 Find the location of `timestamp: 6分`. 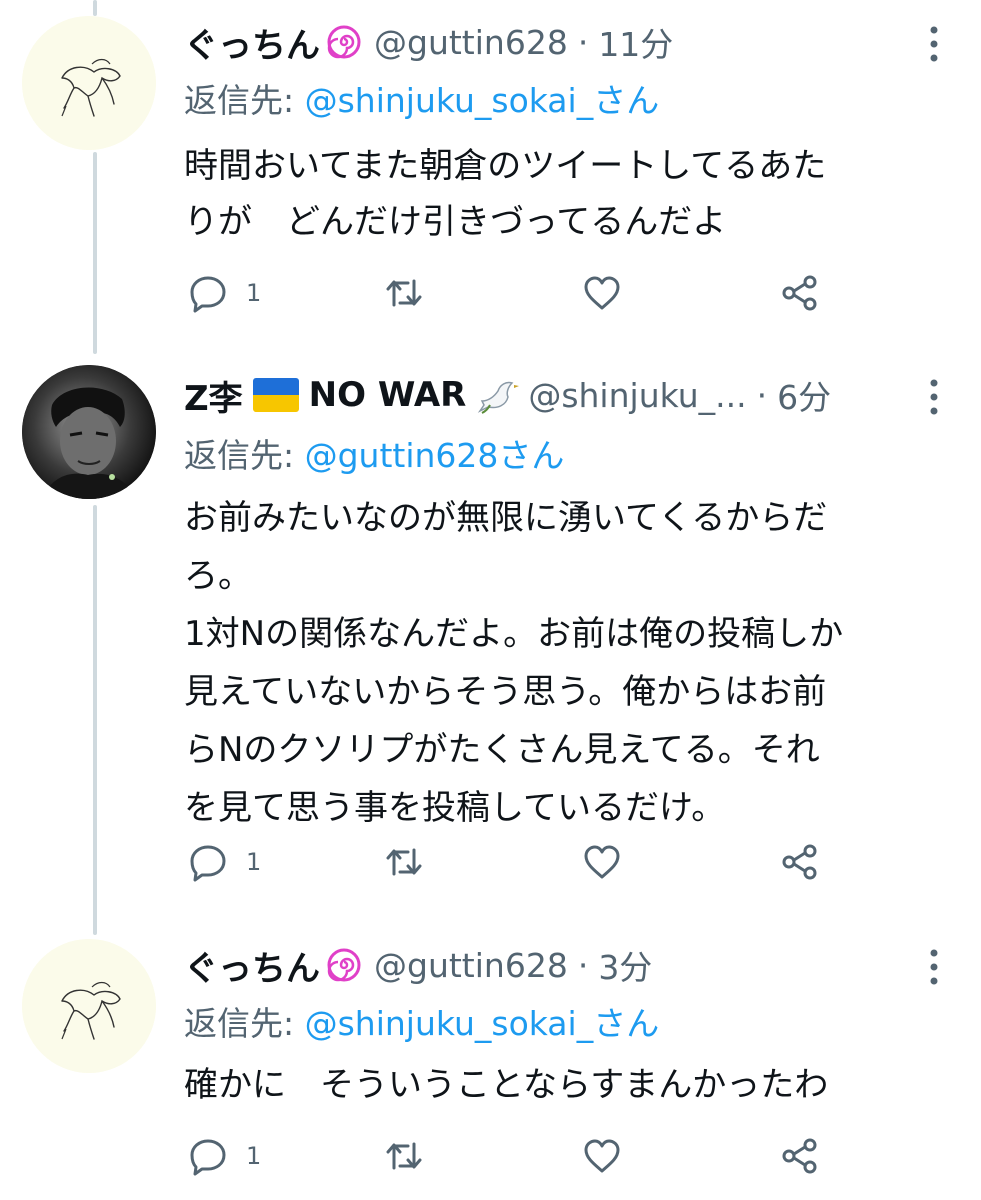

timestamp: 6分 is located at coordinates (804, 395).